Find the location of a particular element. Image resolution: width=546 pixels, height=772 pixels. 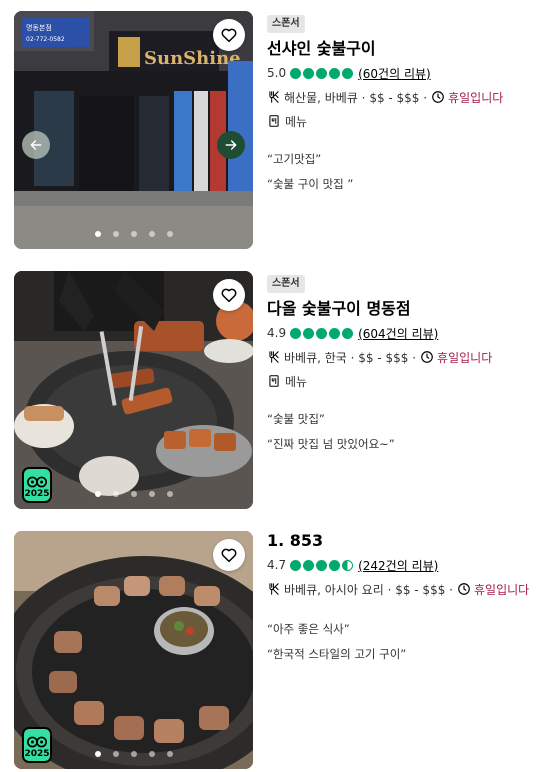

rating-row: 4.9 (604건의 리뷰) is located at coordinates (402, 333).